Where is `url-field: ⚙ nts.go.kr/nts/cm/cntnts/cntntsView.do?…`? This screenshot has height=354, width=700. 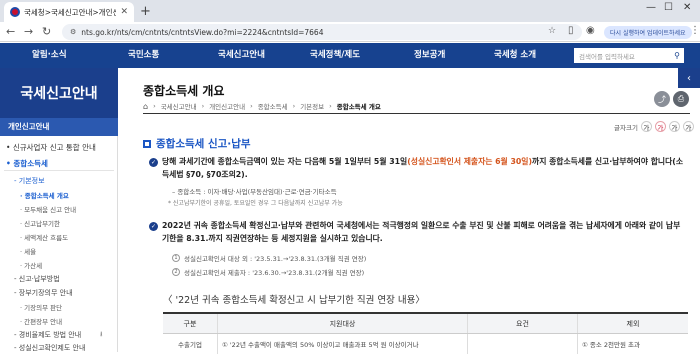 url-field: ⚙ nts.go.kr/nts/cm/cntnts/cntntsView.do?… is located at coordinates (322, 32).